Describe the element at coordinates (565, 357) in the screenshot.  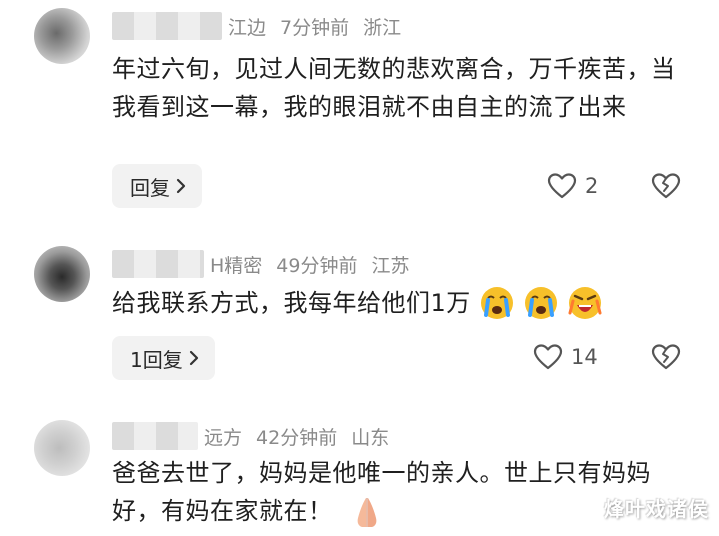
I see `like-button: 14` at that location.